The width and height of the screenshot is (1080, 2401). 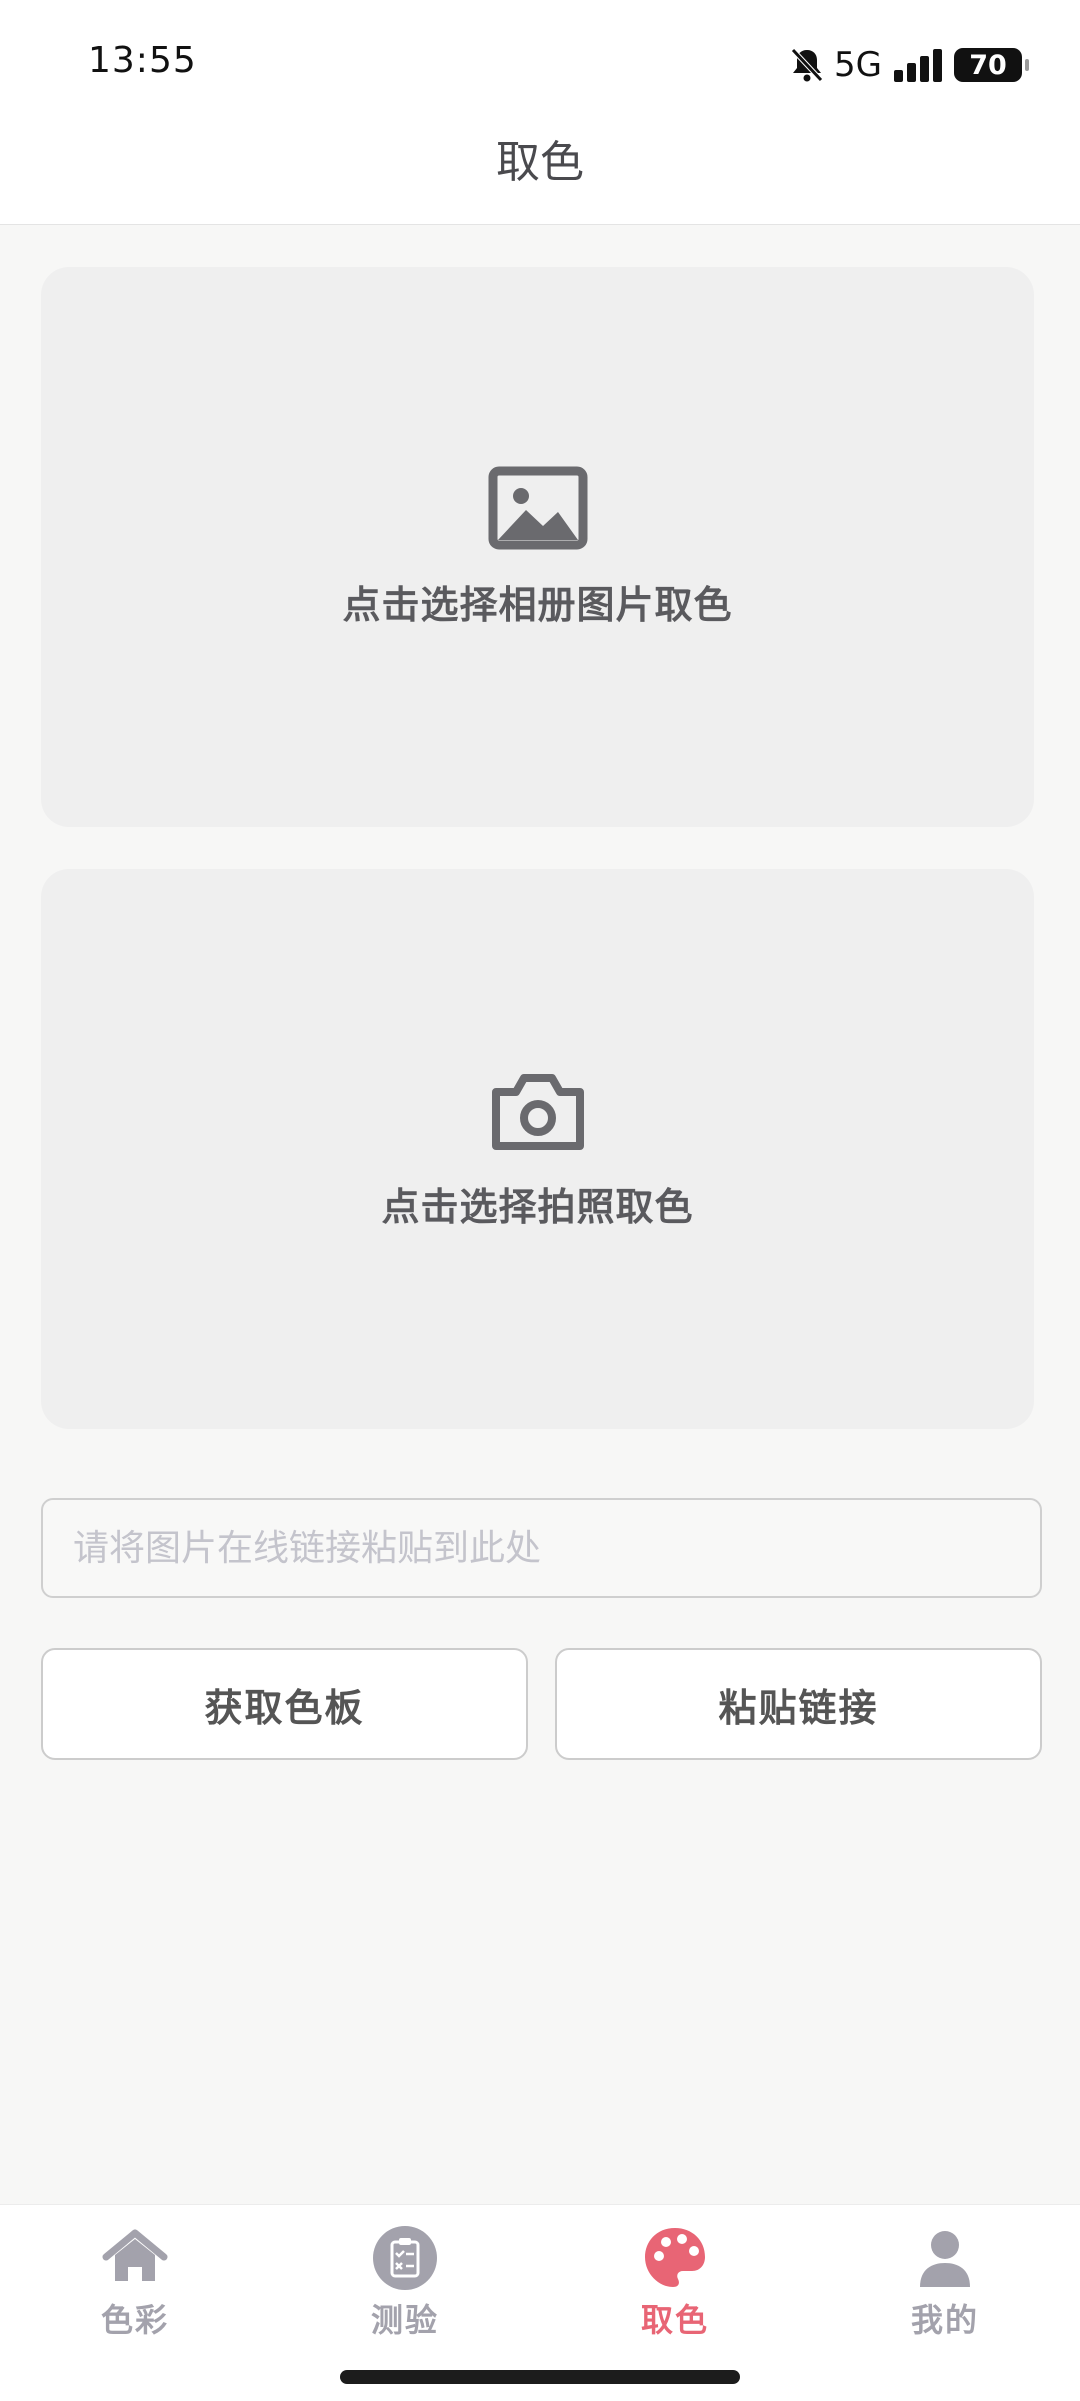 I want to click on paste-link-button: 粘贴链接, so click(x=798, y=1704).